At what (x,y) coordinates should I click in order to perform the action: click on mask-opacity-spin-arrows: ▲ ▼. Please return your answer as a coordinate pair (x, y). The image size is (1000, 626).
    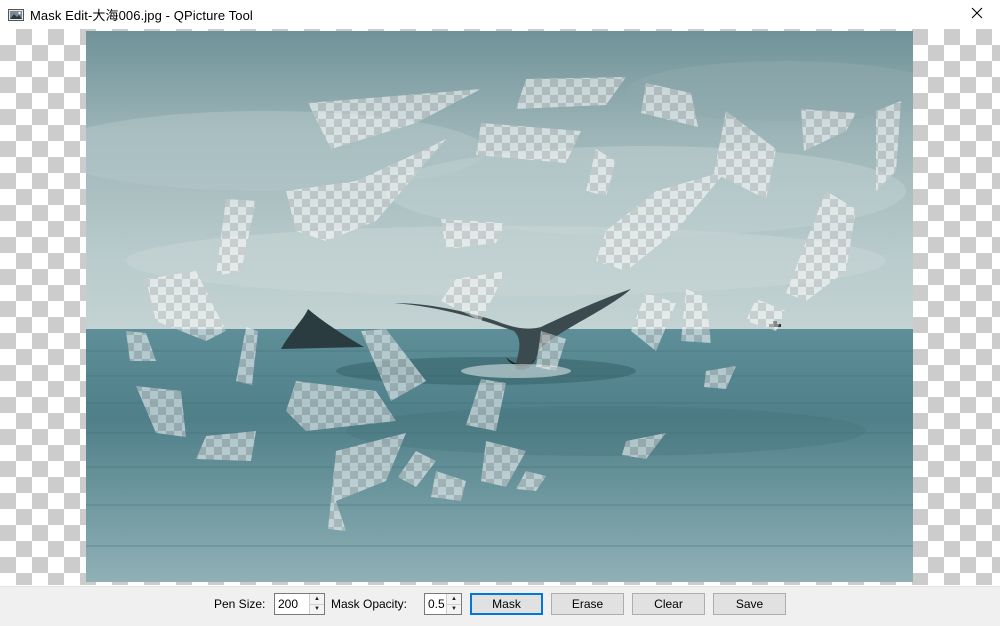
    Looking at the image, I should click on (453, 604).